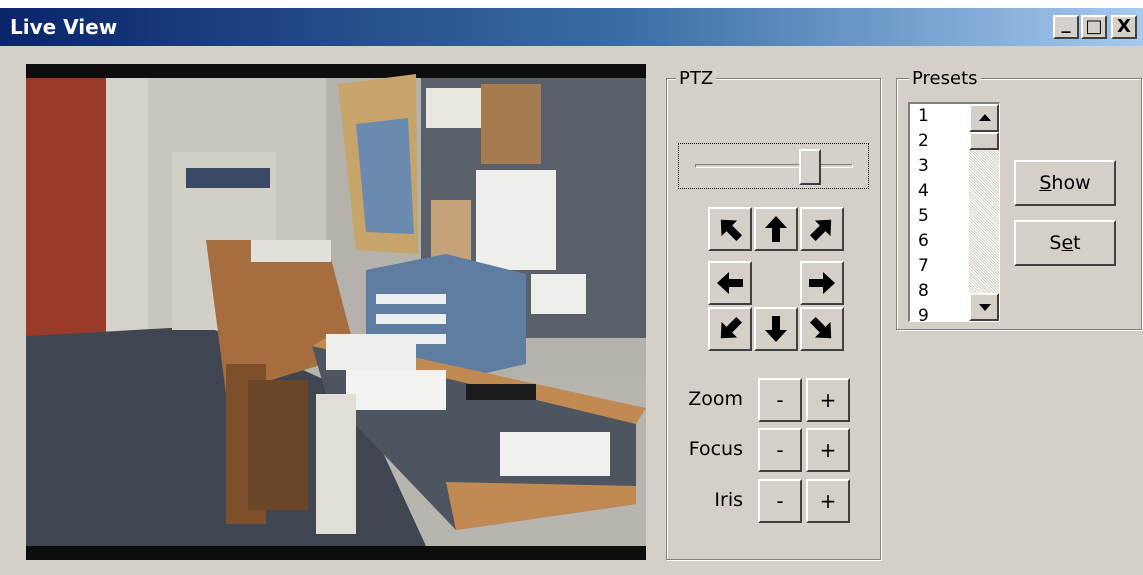  I want to click on pan-down-right-button, so click(822, 329).